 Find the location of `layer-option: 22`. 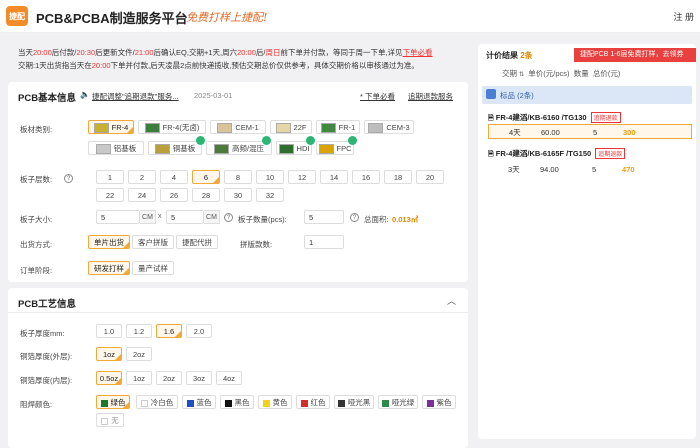

layer-option: 22 is located at coordinates (110, 195).